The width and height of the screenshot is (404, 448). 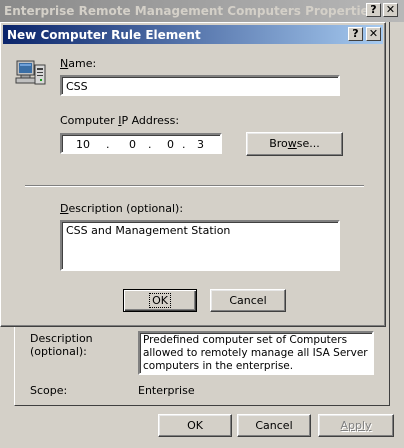 What do you see at coordinates (274, 425) in the screenshot?
I see `back-cancel-button: Cancel` at bounding box center [274, 425].